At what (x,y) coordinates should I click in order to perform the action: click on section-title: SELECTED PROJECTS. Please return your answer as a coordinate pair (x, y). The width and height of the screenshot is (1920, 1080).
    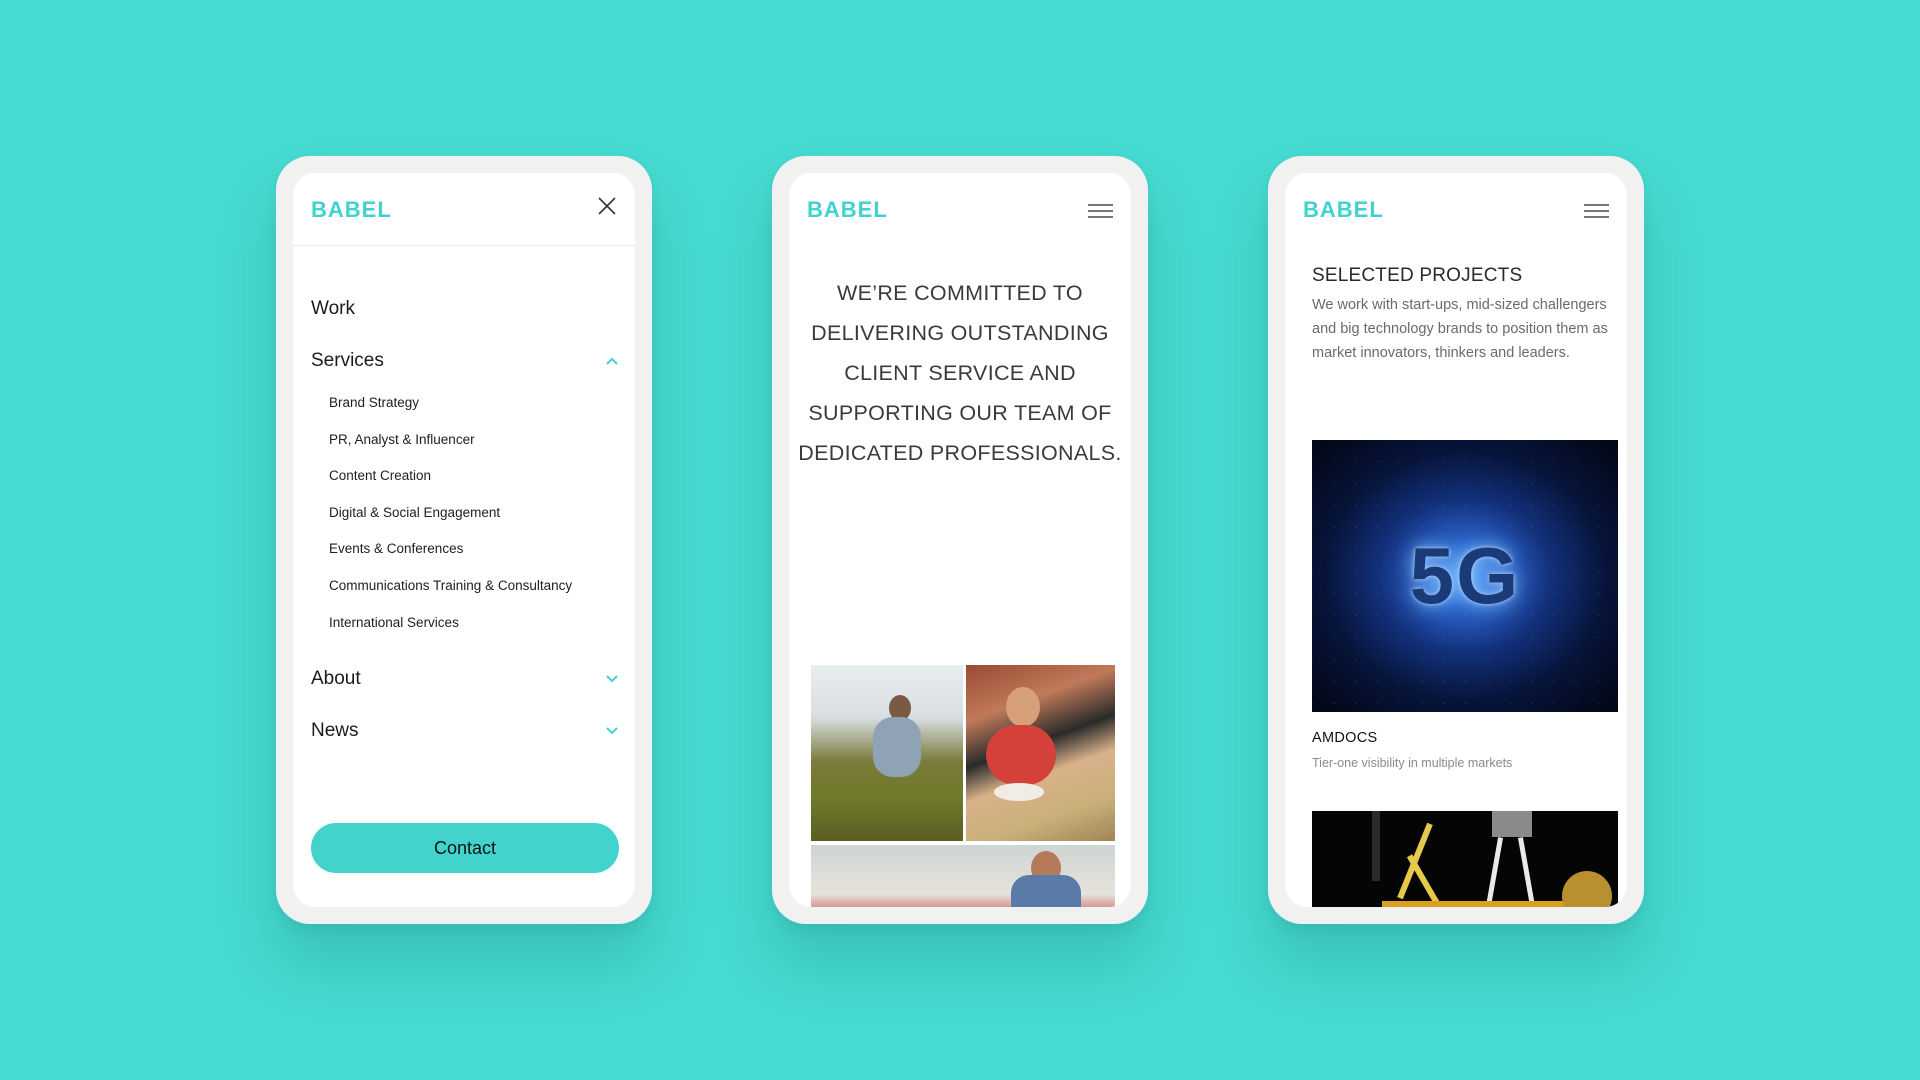
    Looking at the image, I should click on (1417, 275).